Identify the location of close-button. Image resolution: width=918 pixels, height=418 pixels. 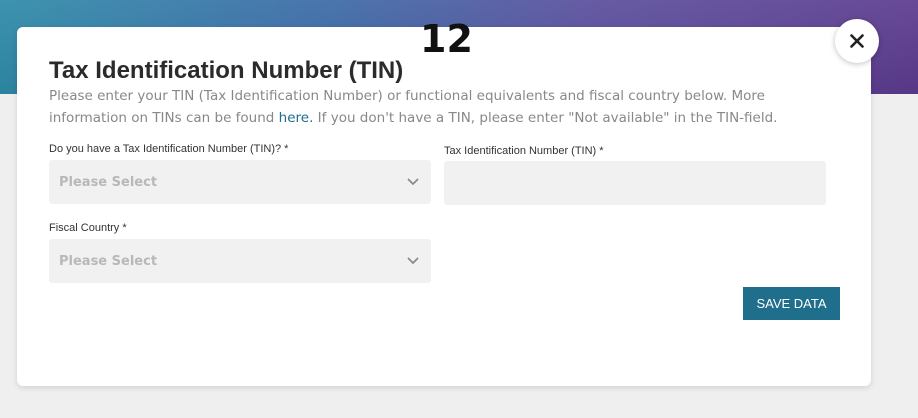
(857, 41).